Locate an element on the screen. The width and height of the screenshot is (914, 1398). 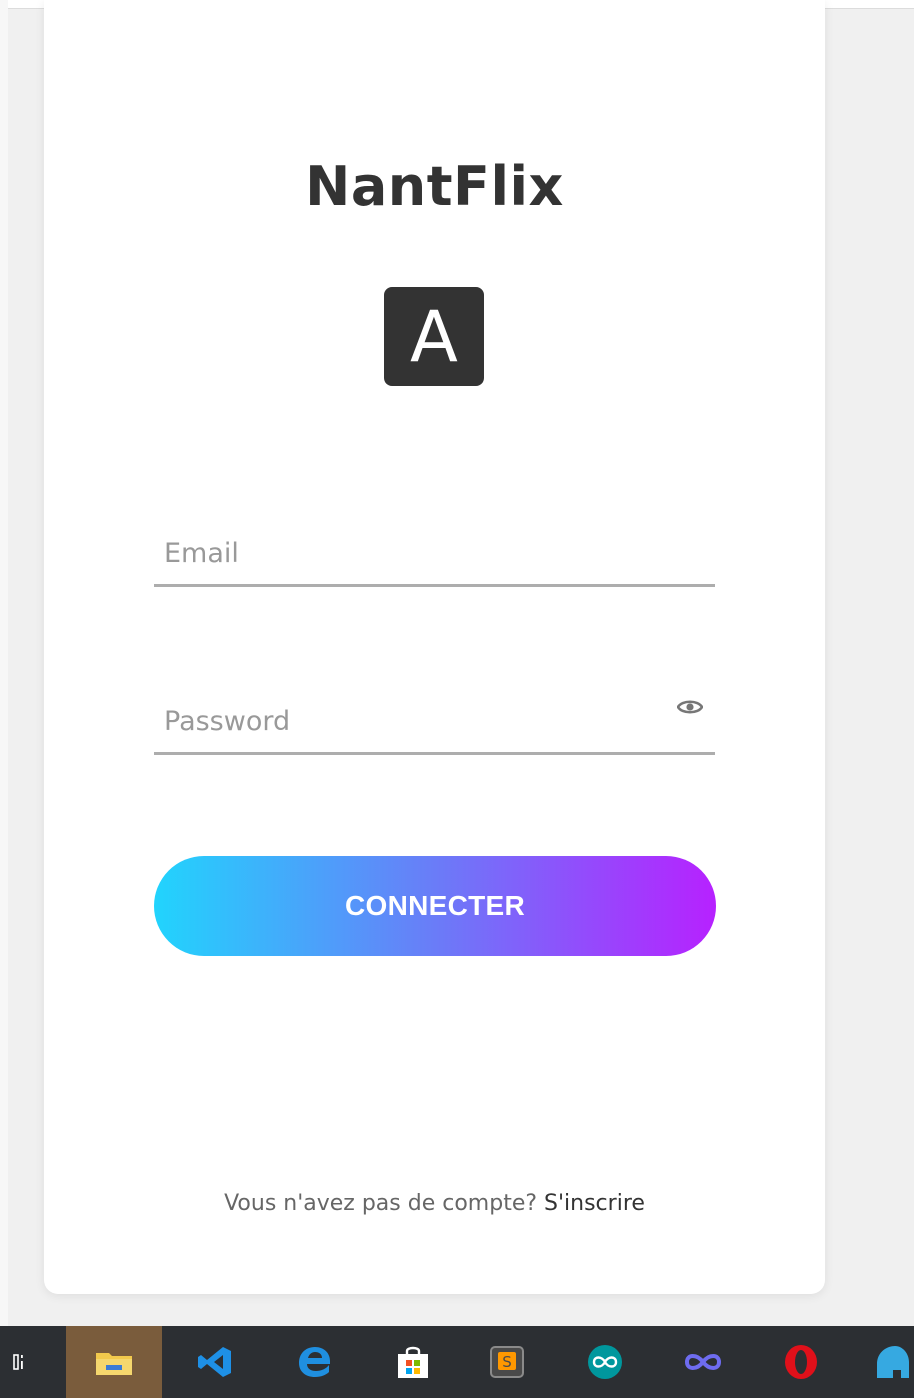
email-field is located at coordinates (434, 552).